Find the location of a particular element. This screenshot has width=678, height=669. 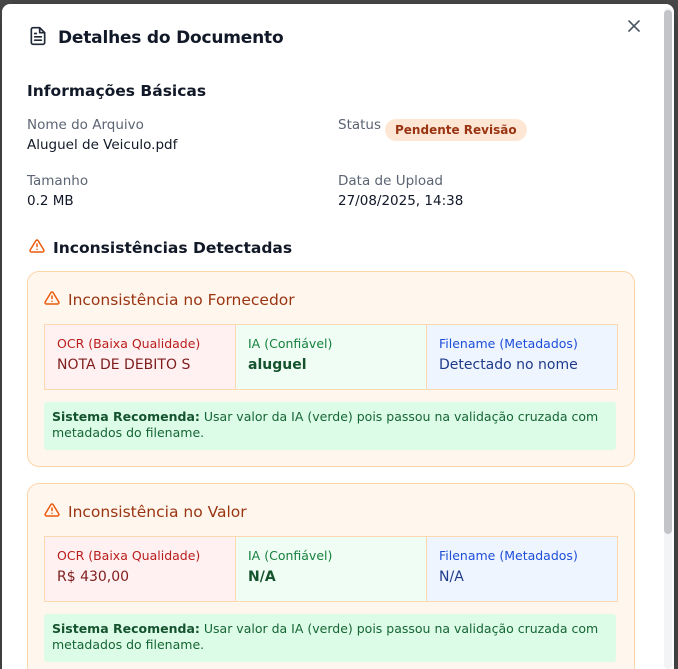

ia-cell: IA (Confiável) aluguel is located at coordinates (330, 357).